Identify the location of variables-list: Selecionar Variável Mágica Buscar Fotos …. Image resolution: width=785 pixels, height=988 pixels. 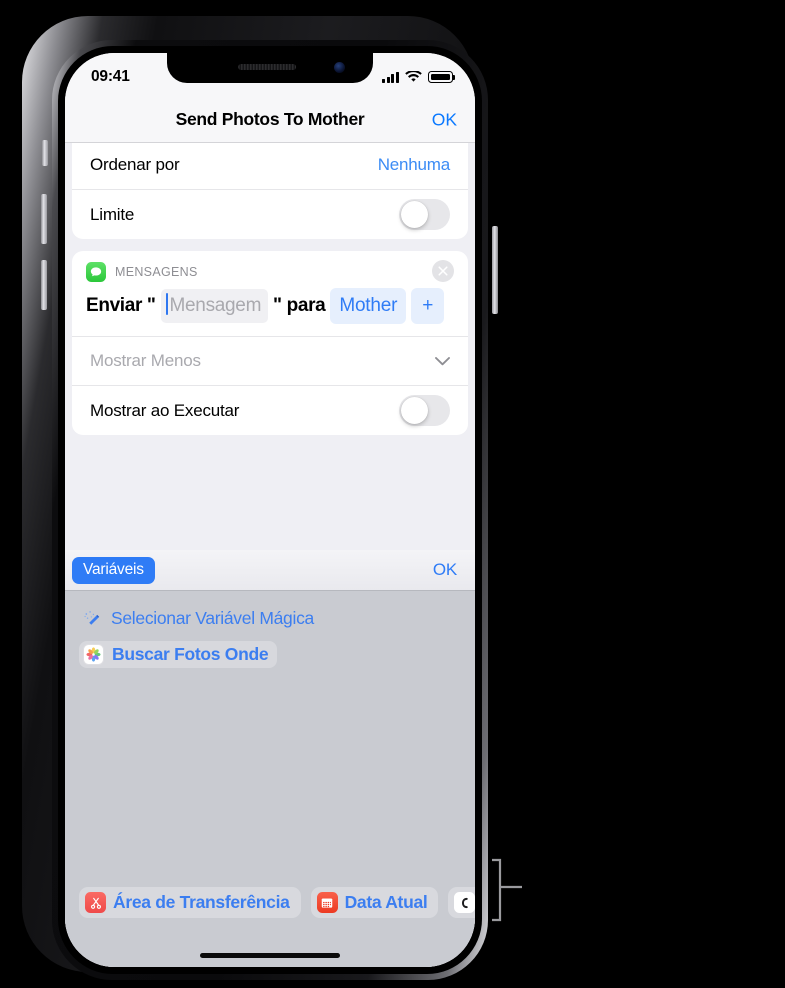
(270, 629).